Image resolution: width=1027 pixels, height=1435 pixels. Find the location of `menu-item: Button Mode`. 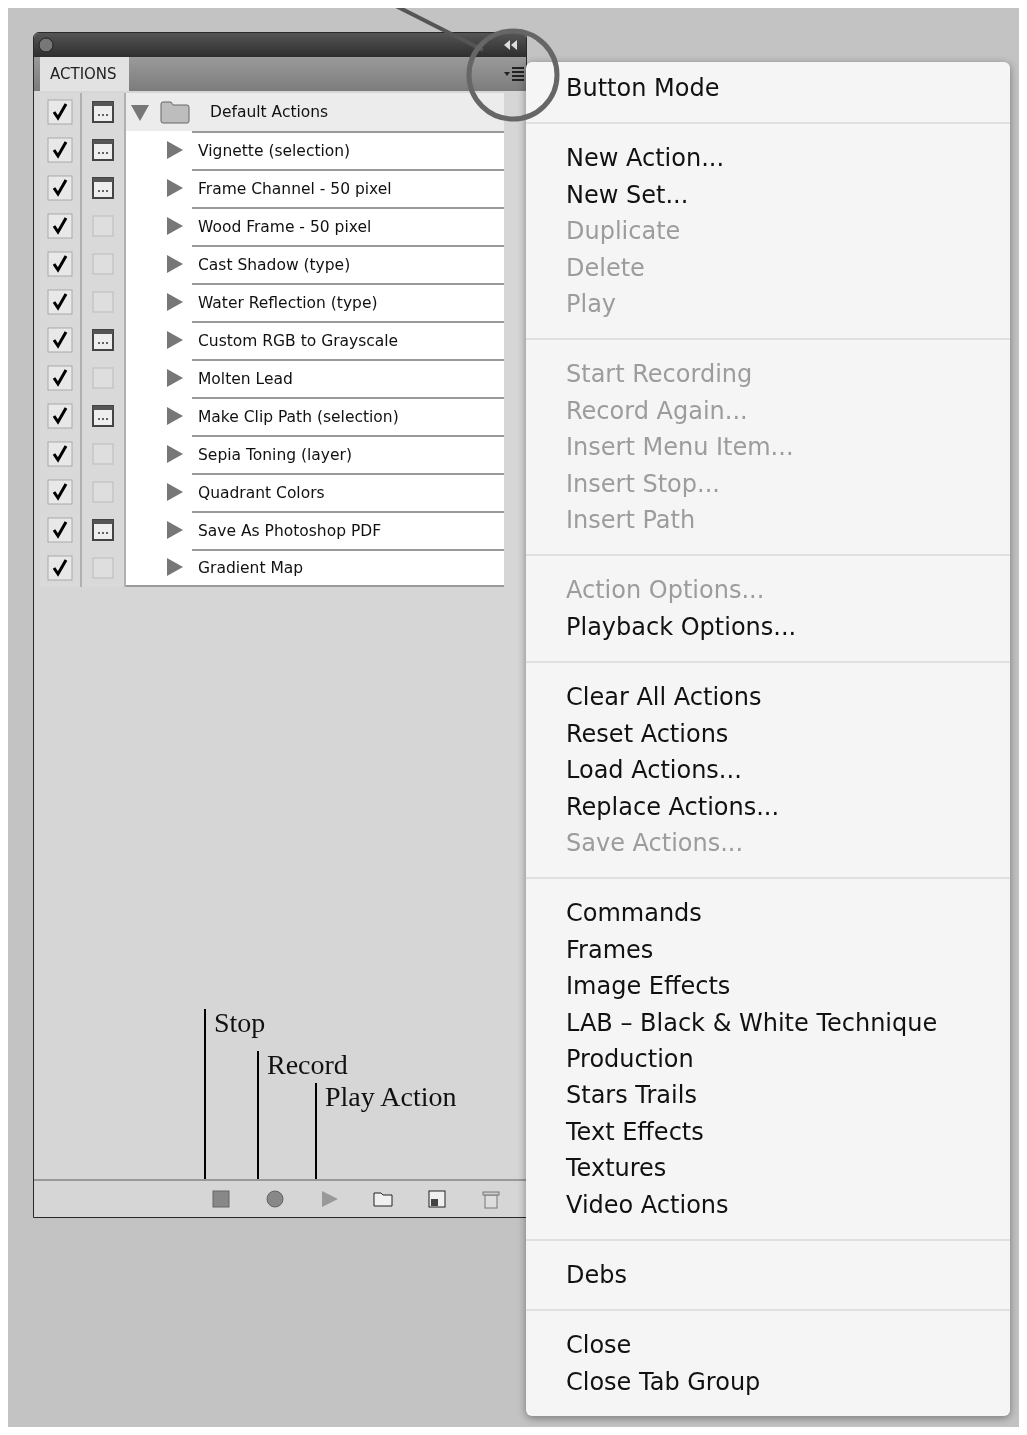

menu-item: Button Mode is located at coordinates (768, 88).